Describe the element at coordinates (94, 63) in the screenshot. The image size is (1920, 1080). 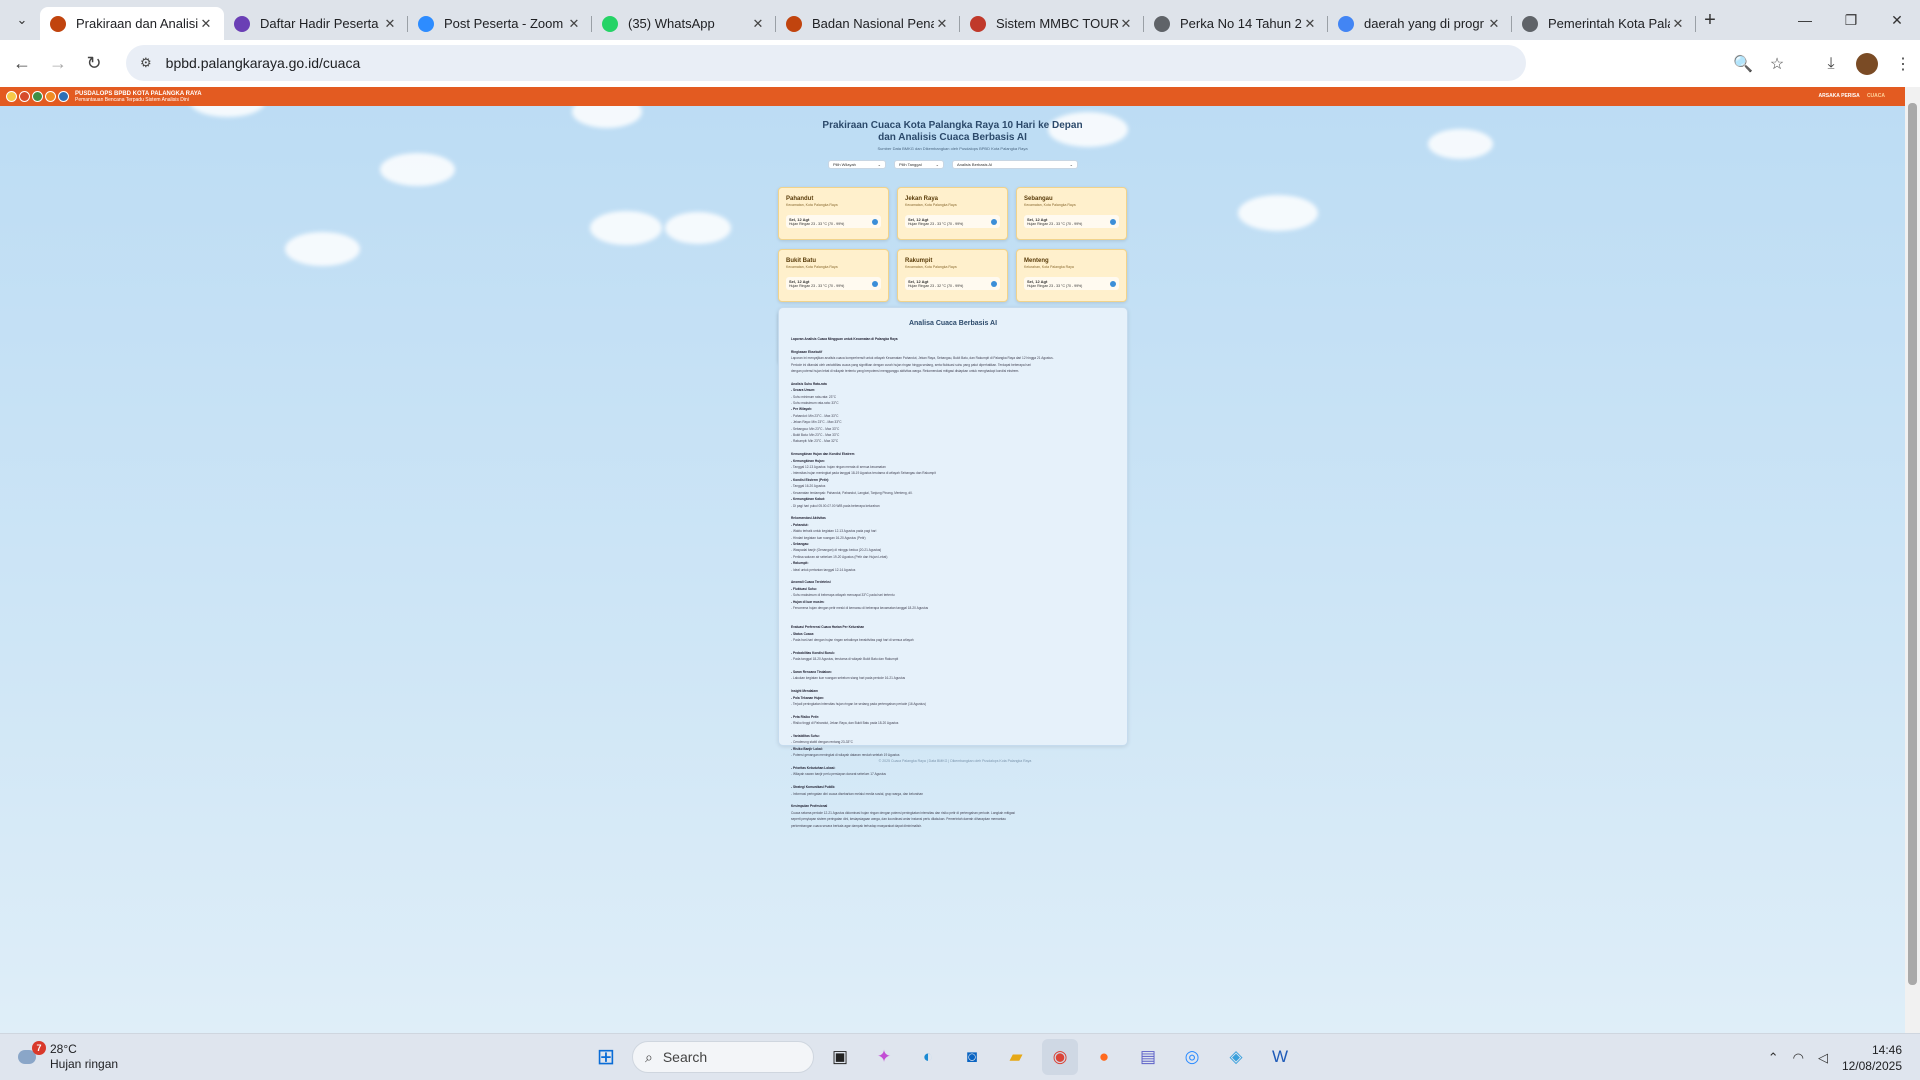
I see `reload-button: ↻` at that location.